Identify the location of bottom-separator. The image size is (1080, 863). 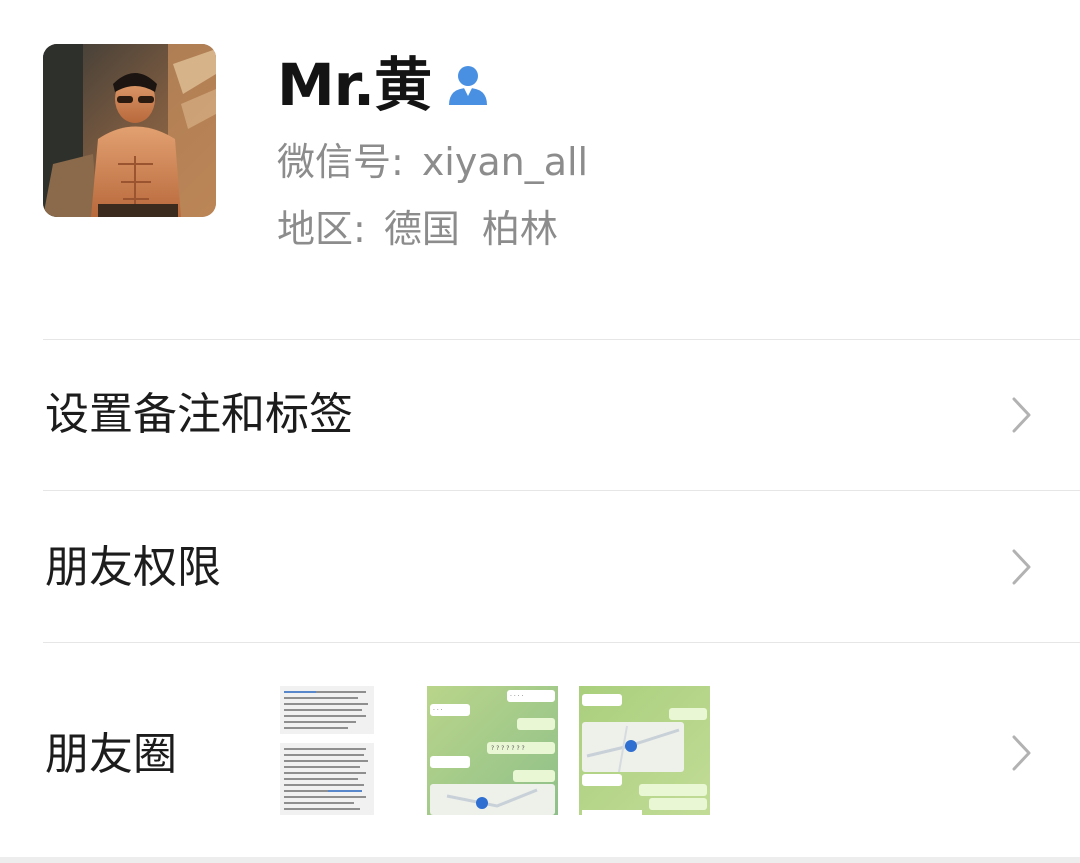
(540, 860).